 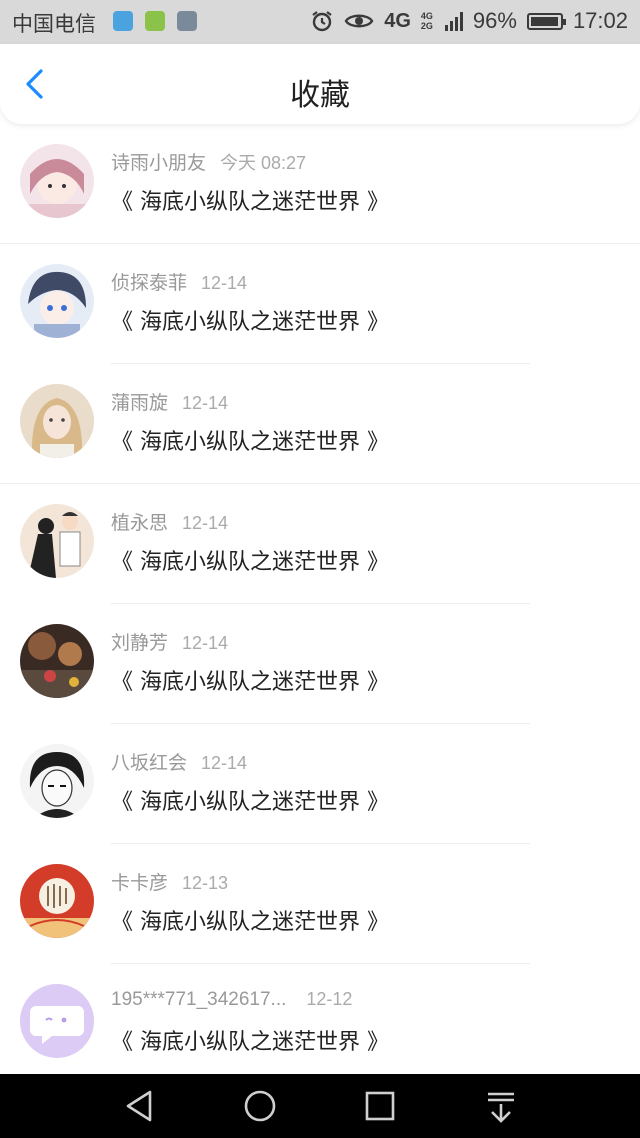 I want to click on item-meta: 侦探泰菲 12-14, so click(x=179, y=281).